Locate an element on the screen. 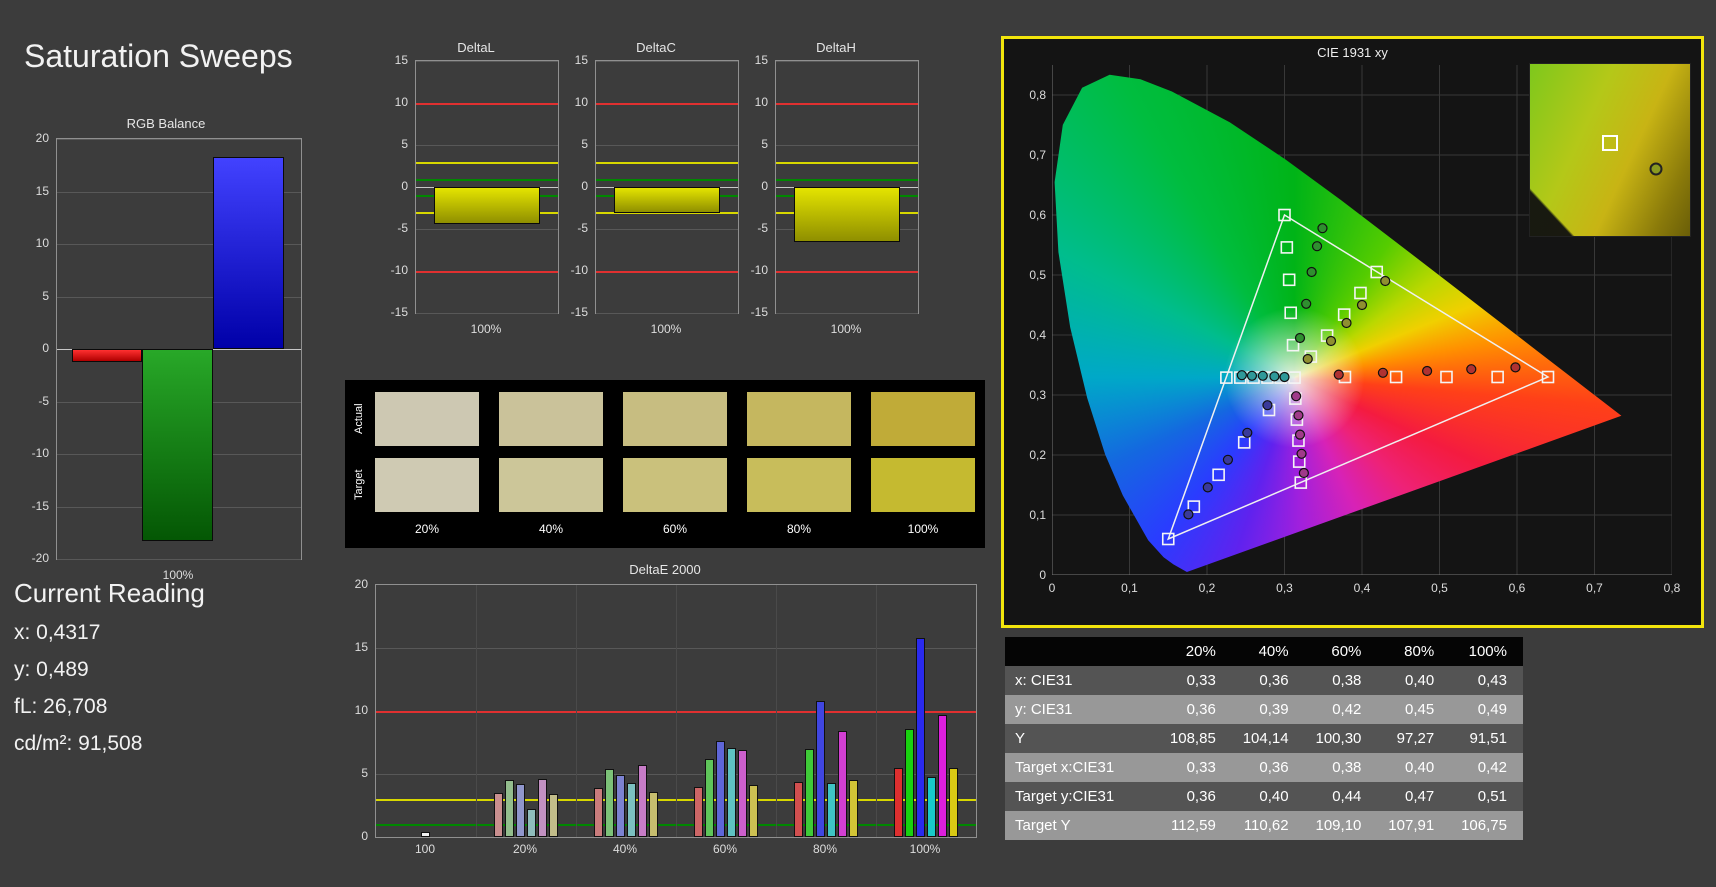 The width and height of the screenshot is (1716, 887). table-row: Target Y 112,59 110,62 109,10 107,91 106,75 is located at coordinates (1264, 825).